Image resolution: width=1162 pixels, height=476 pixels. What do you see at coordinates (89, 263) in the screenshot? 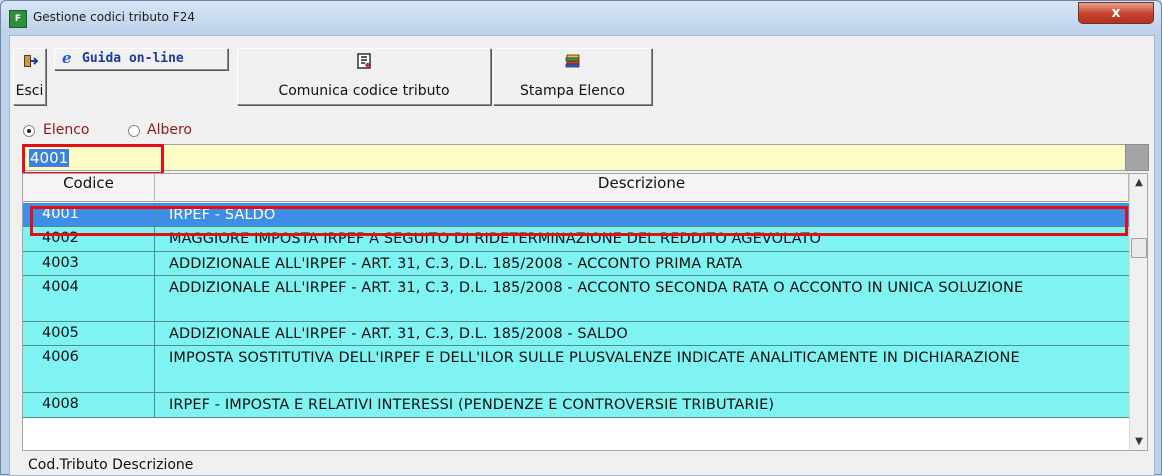
I see `cell-code: 4003` at bounding box center [89, 263].